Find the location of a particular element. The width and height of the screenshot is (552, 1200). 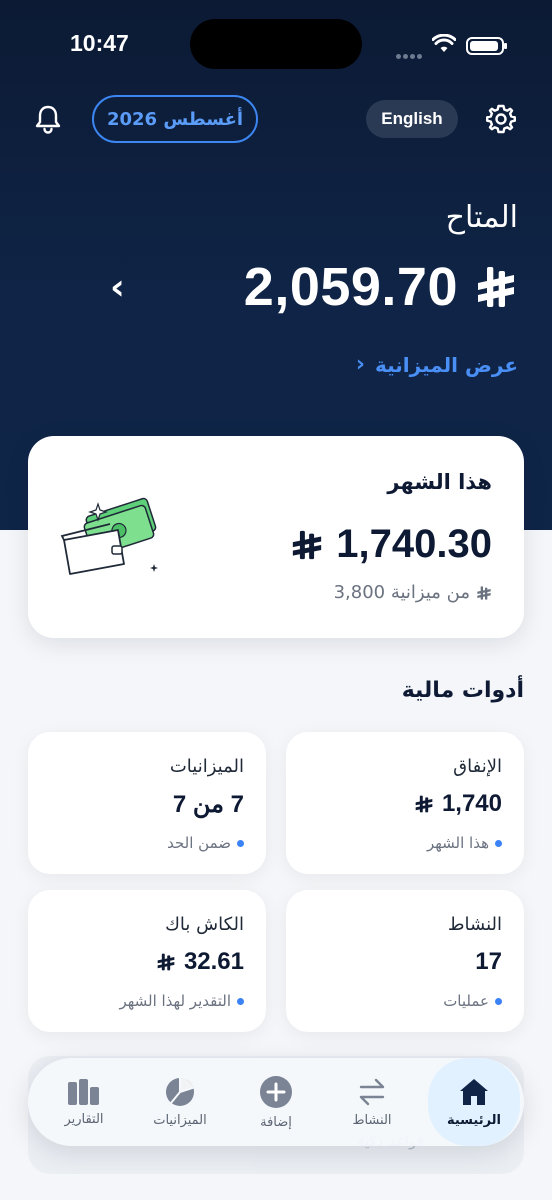

transfer-arrows-icon is located at coordinates (372, 1091).